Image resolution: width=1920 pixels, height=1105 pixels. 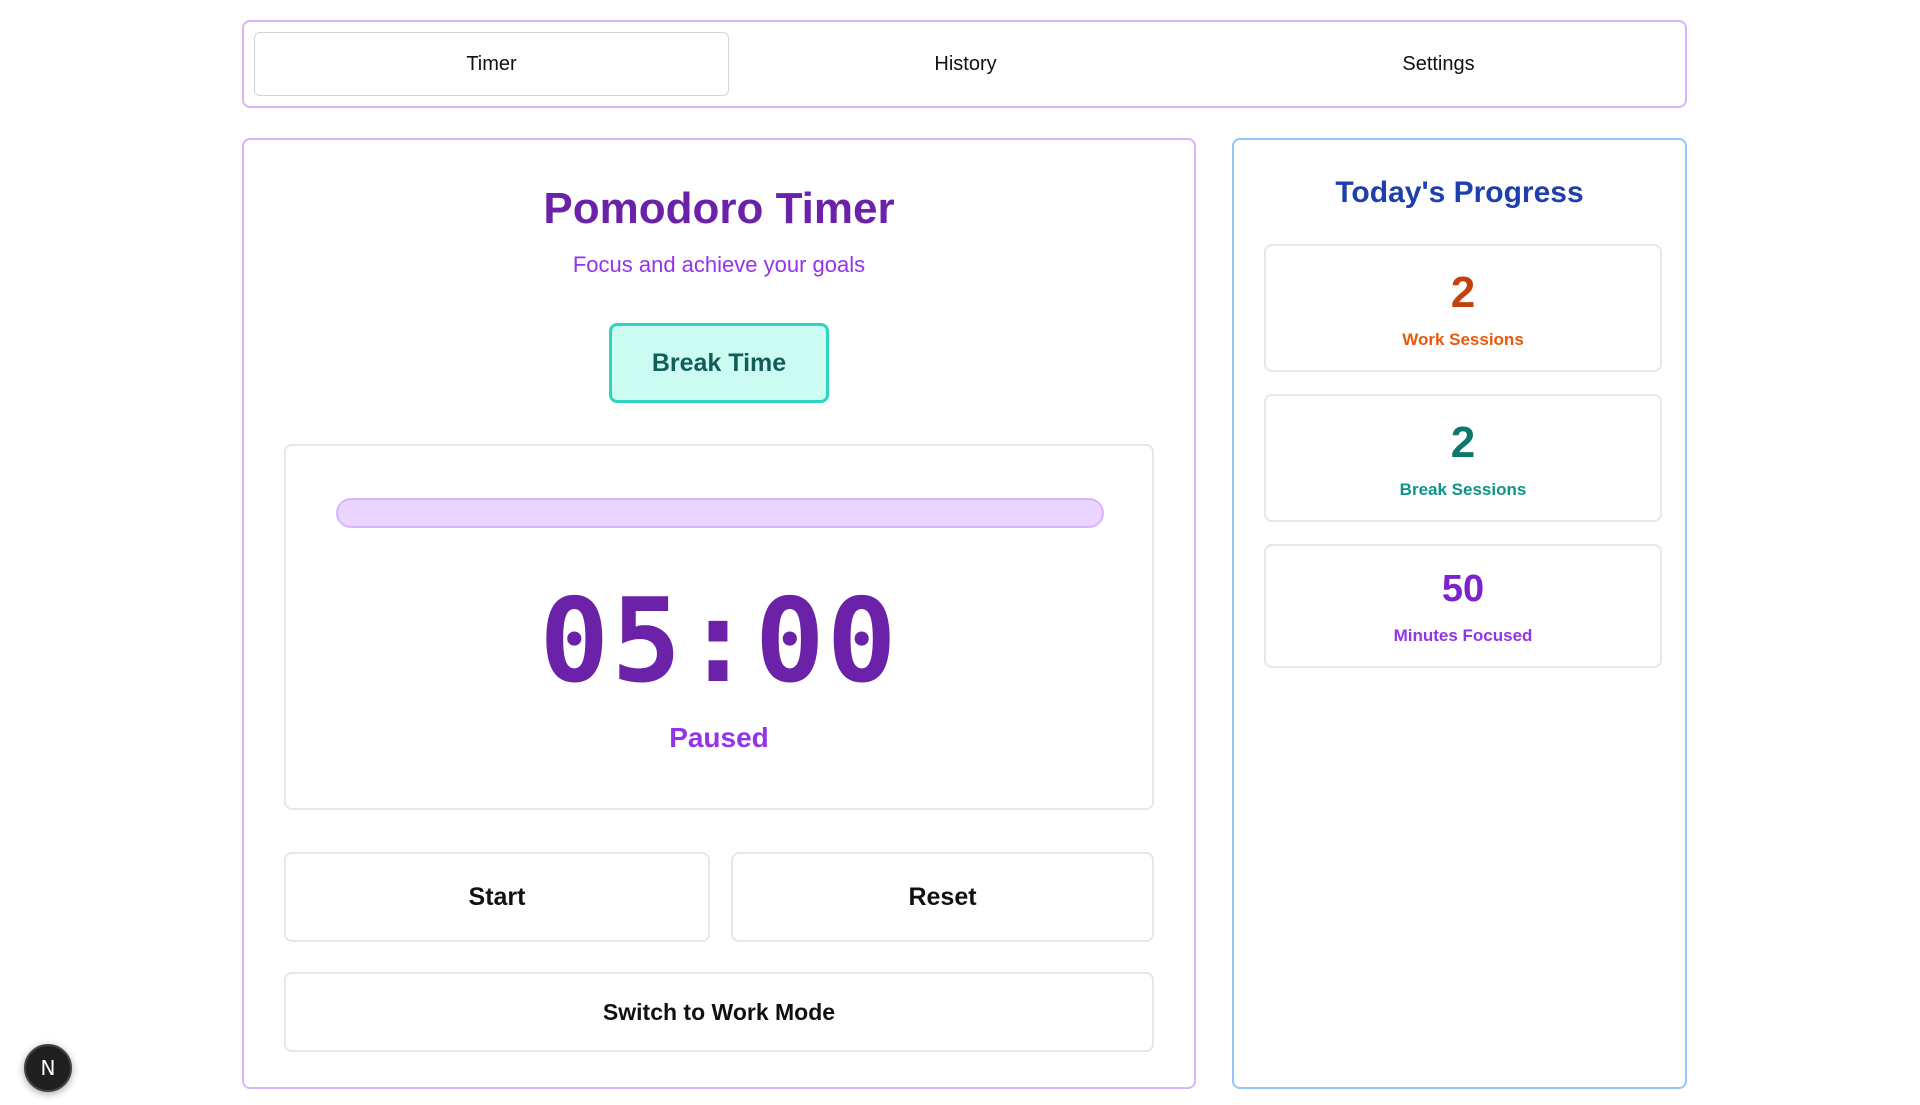 What do you see at coordinates (719, 363) in the screenshot?
I see `mode-badge: Break Time` at bounding box center [719, 363].